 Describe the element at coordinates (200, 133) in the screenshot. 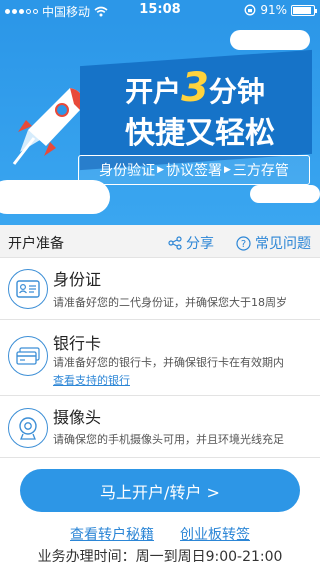

I see `banner-title-line2: 快捷又轻松` at that location.